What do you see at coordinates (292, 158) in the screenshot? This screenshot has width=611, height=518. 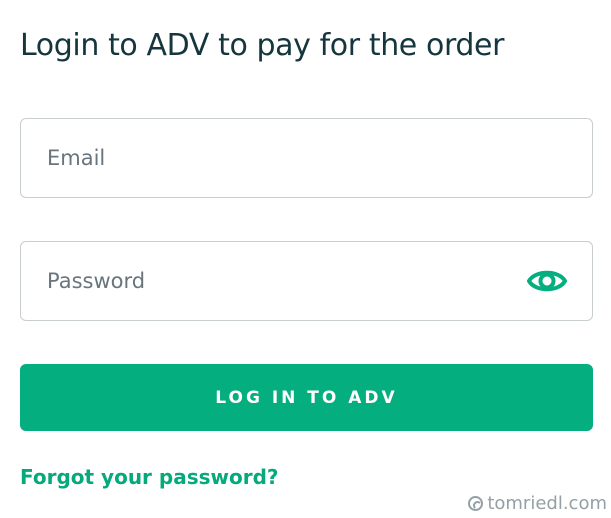 I see `email-input` at bounding box center [292, 158].